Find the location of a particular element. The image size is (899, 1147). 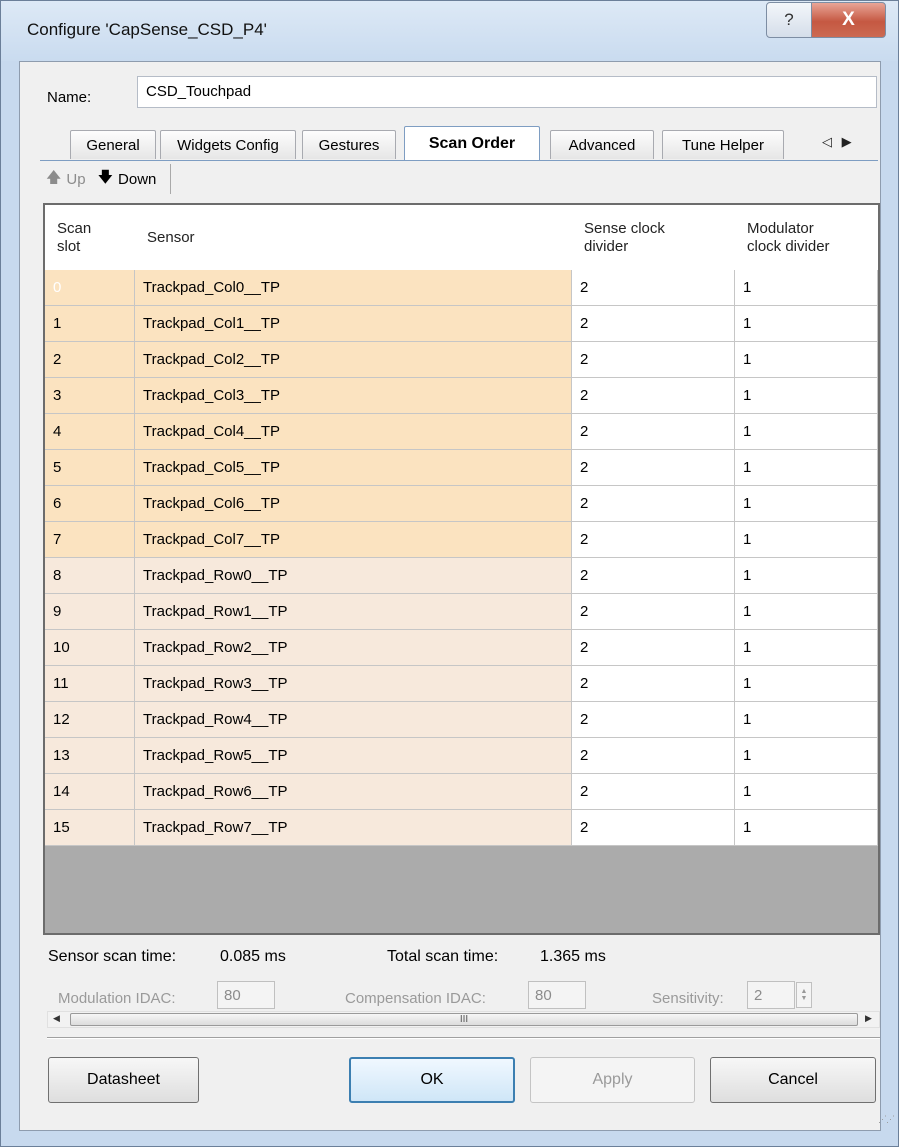

scan-slot-cell: 15 is located at coordinates (90, 828).